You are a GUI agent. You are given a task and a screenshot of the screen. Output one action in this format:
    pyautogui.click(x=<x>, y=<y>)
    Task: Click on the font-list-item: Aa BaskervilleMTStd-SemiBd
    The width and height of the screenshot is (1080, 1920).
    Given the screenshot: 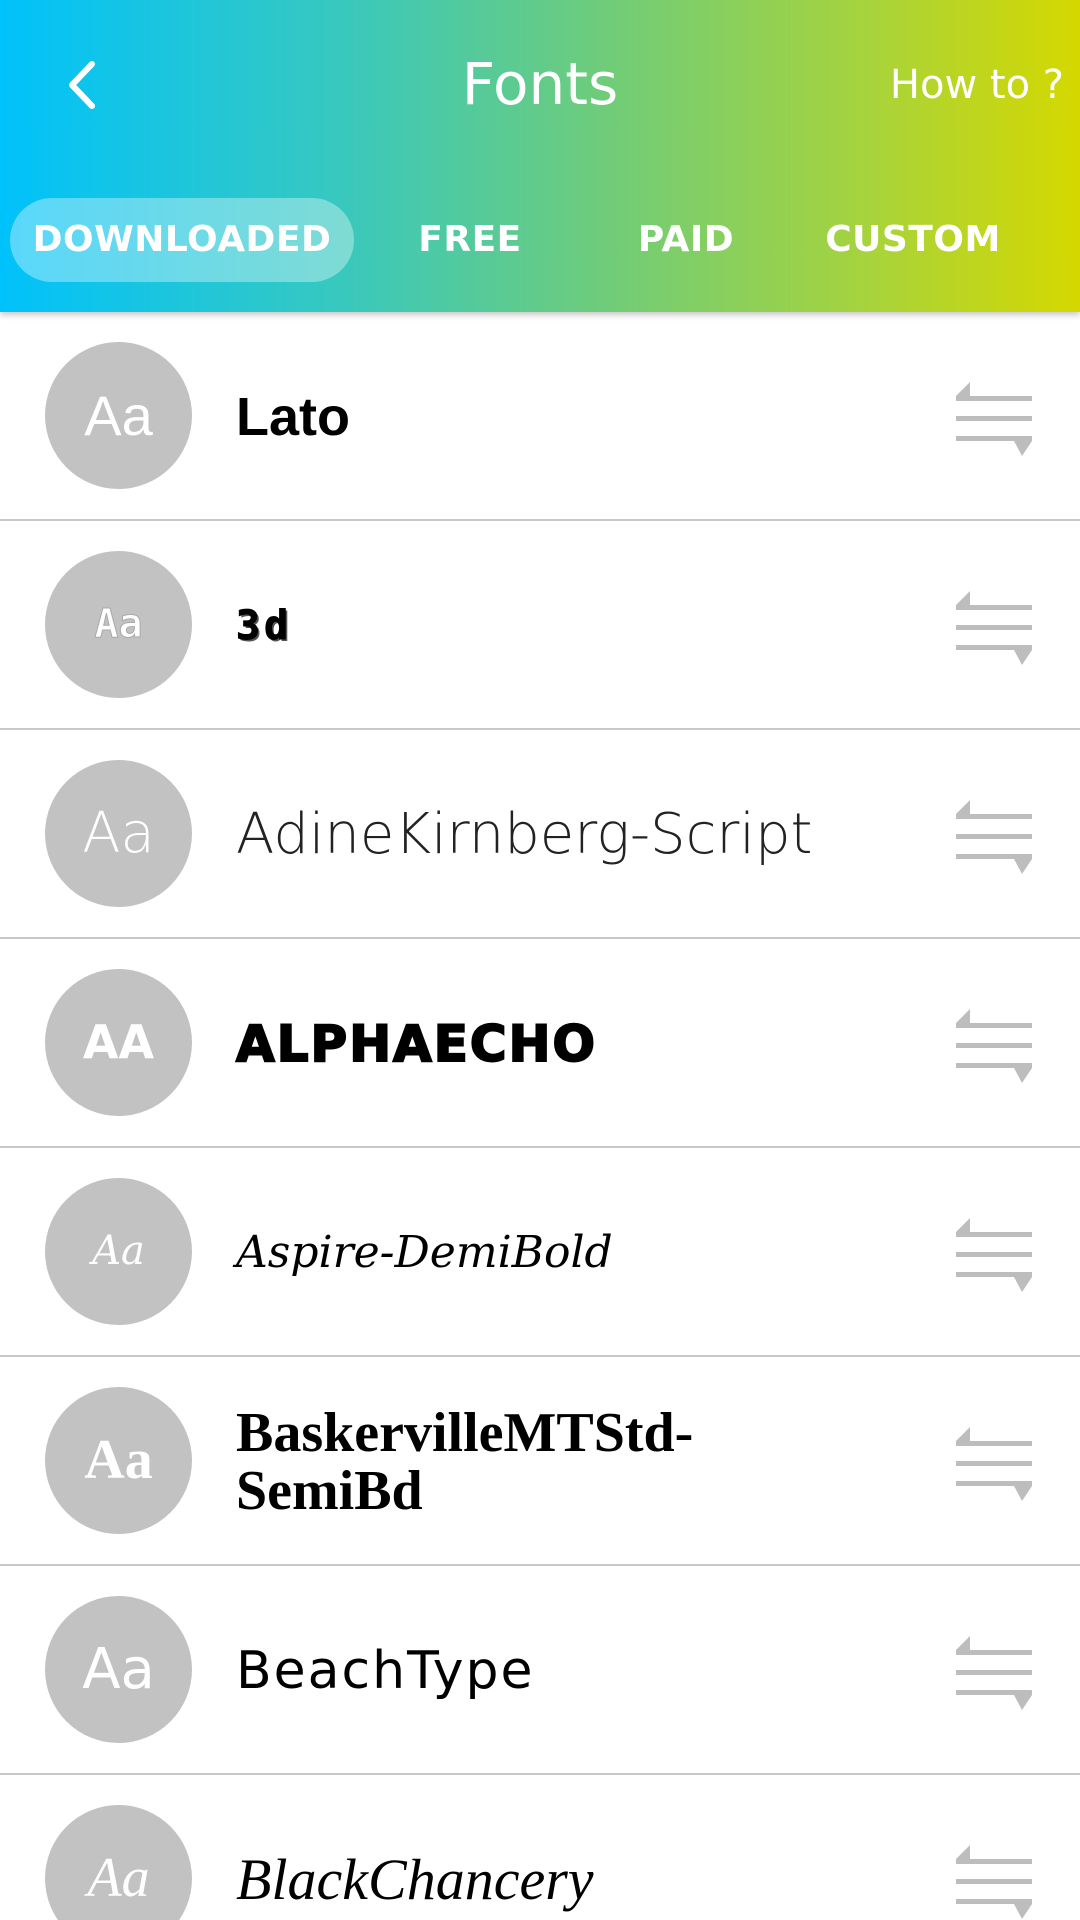 What is the action you would take?
    pyautogui.click(x=540, y=1461)
    